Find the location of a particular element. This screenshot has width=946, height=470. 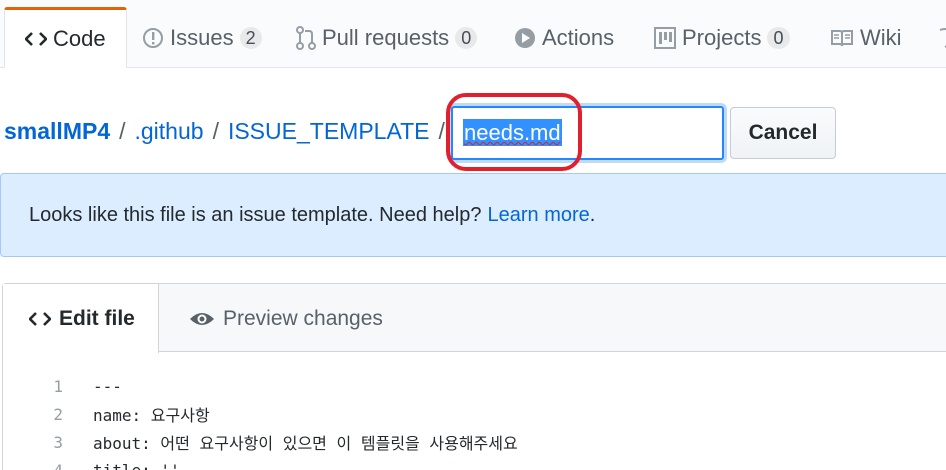

code-line: 1 --- is located at coordinates (474, 386).